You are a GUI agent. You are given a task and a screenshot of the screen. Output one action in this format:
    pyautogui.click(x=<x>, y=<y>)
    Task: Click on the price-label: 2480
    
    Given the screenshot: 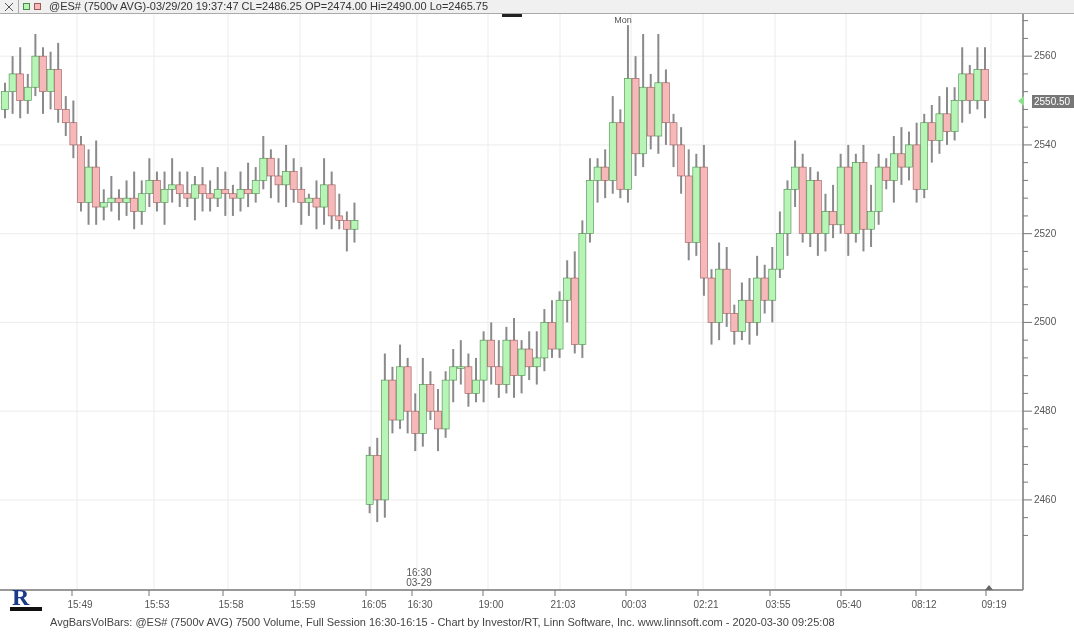 What is the action you would take?
    pyautogui.click(x=1045, y=411)
    